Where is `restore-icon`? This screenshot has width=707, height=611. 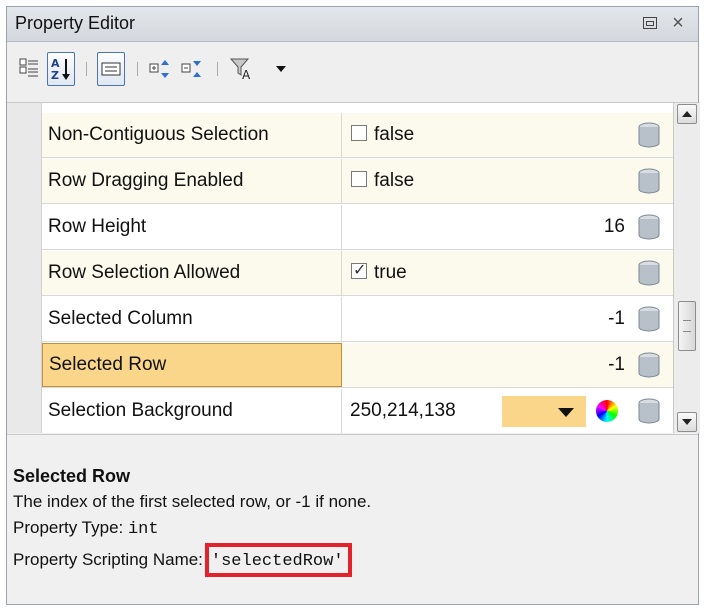
restore-icon is located at coordinates (650, 23).